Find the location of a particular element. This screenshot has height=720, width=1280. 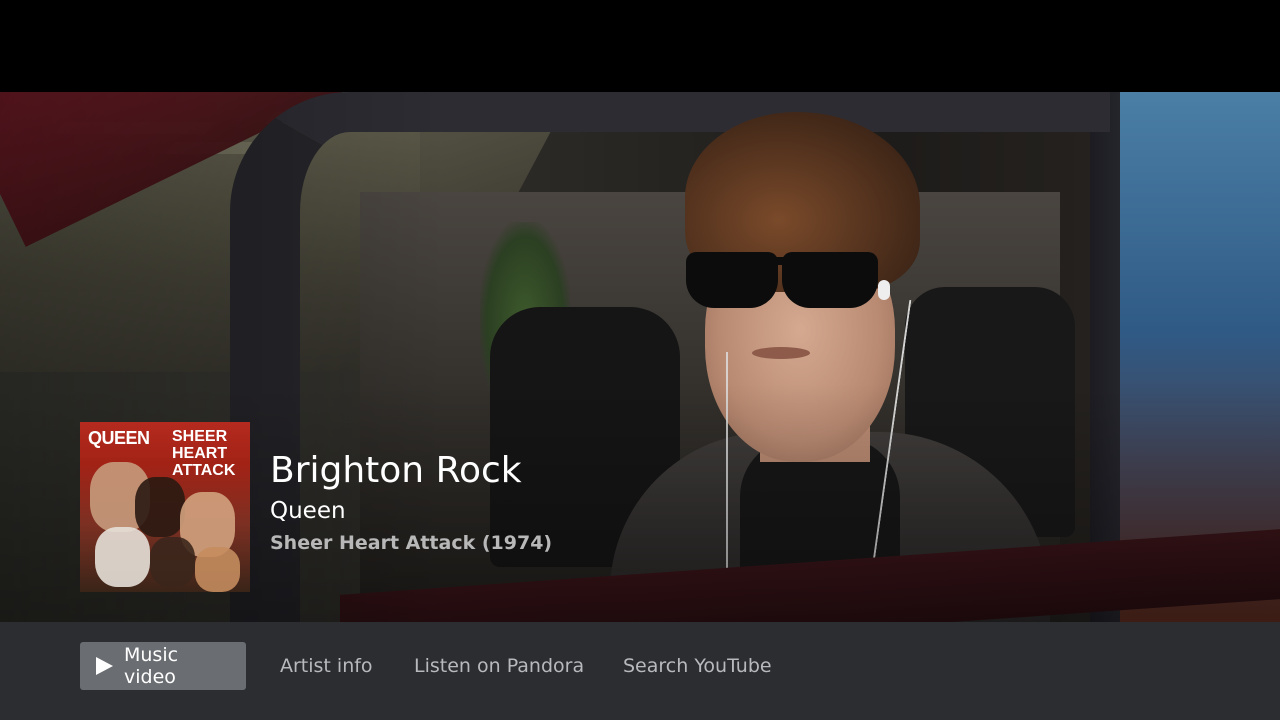

listen-on-pandora-label: Listen on Pandora is located at coordinates (499, 666).